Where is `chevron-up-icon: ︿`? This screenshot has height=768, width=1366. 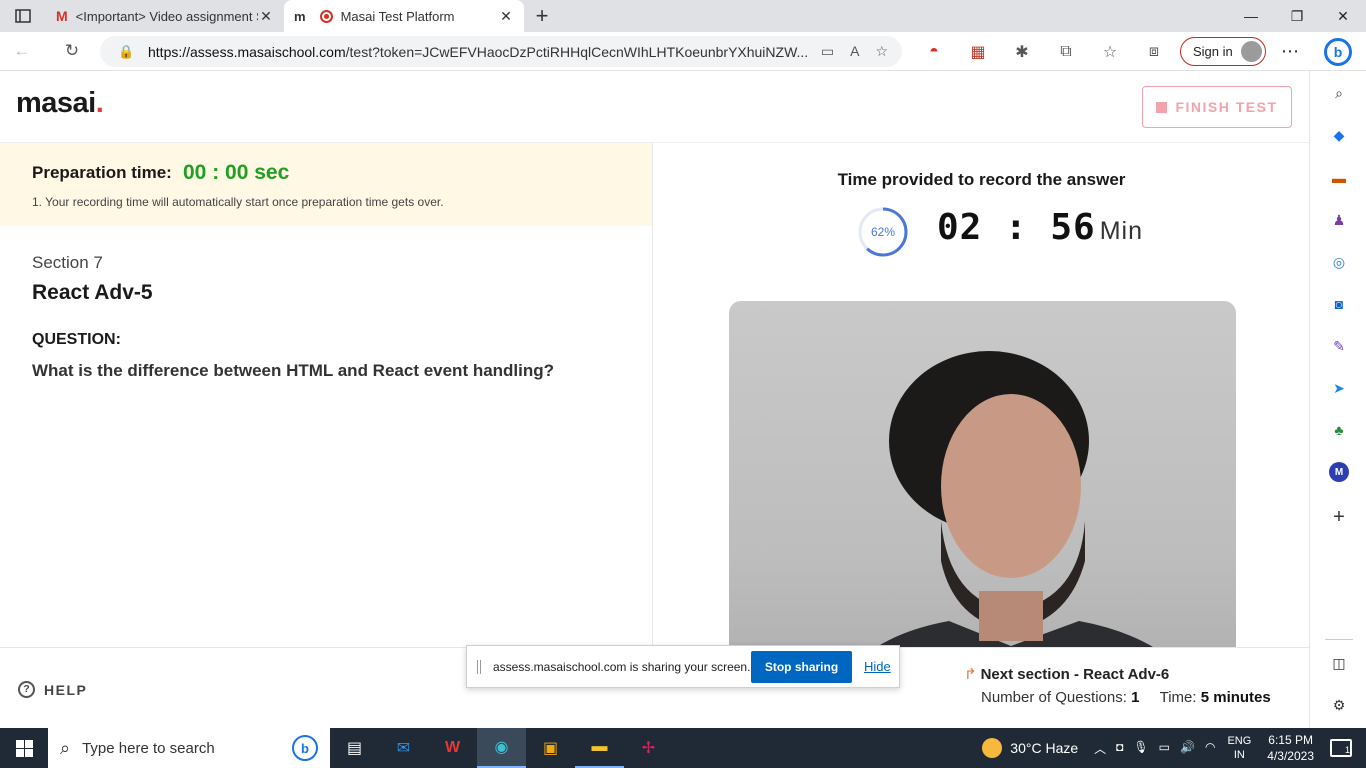 chevron-up-icon: ︿ is located at coordinates (1100, 748).